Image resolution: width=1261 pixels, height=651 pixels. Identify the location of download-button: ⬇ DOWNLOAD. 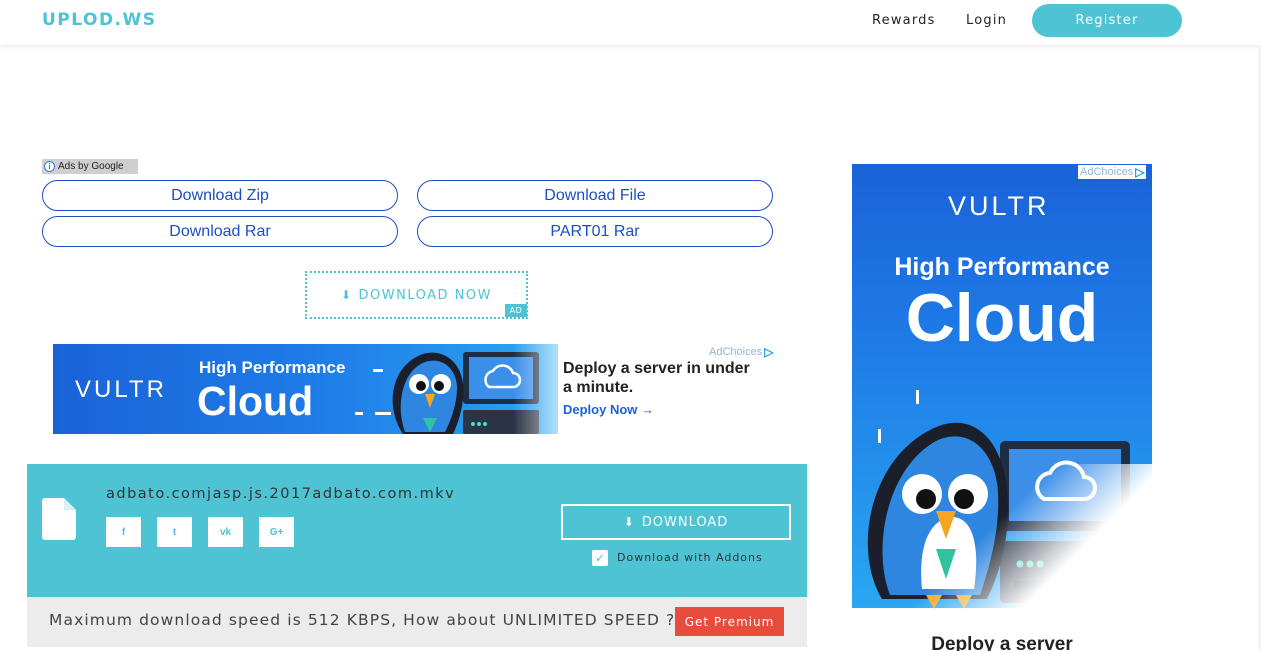
(676, 522).